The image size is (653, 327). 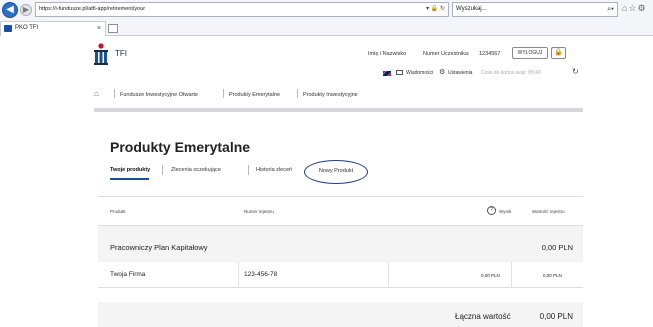 I want to click on home-icon: ⌂, so click(x=96, y=93).